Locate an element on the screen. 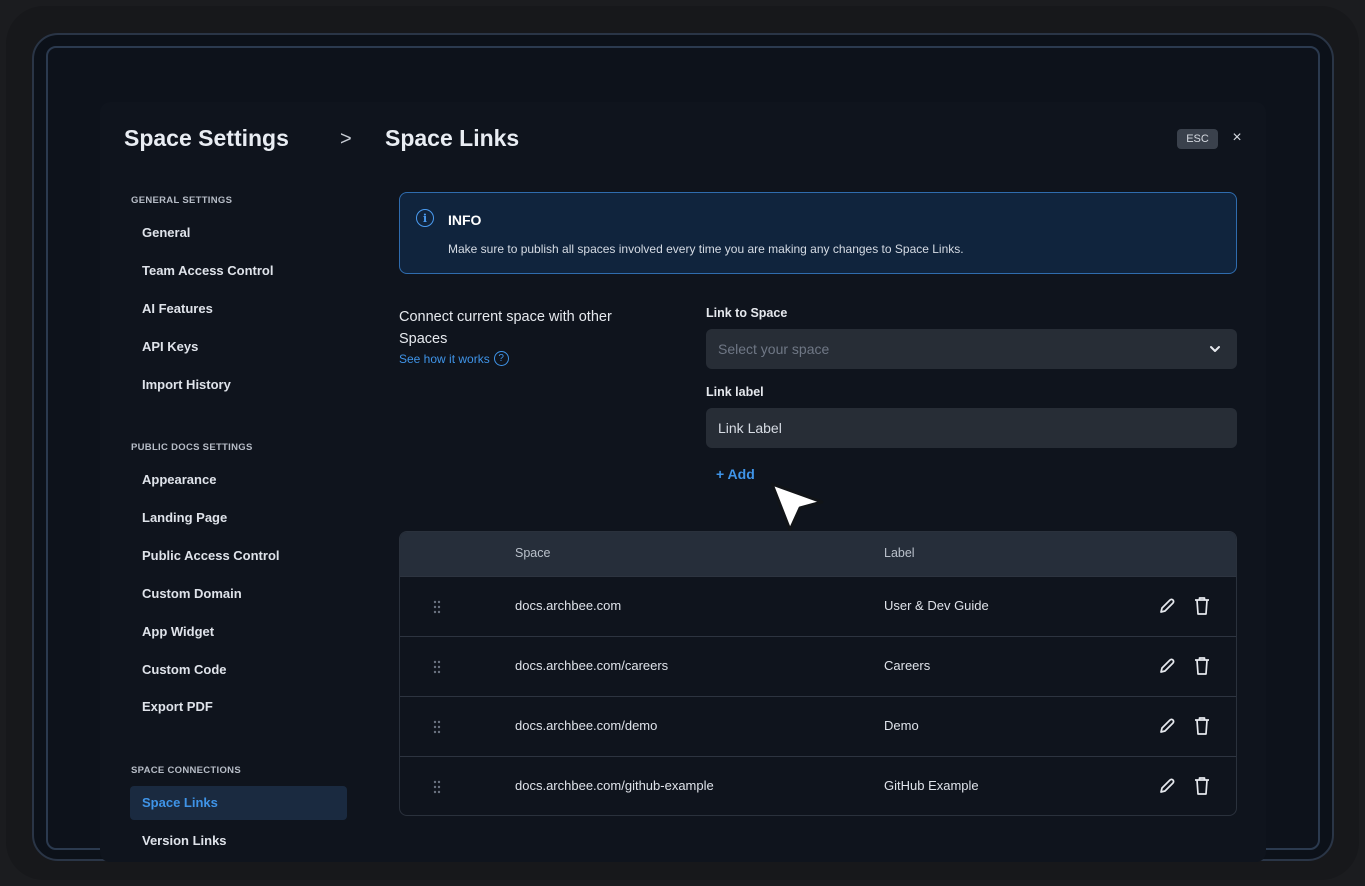 This screenshot has width=1365, height=886. row-label: GitHub Example is located at coordinates (931, 785).